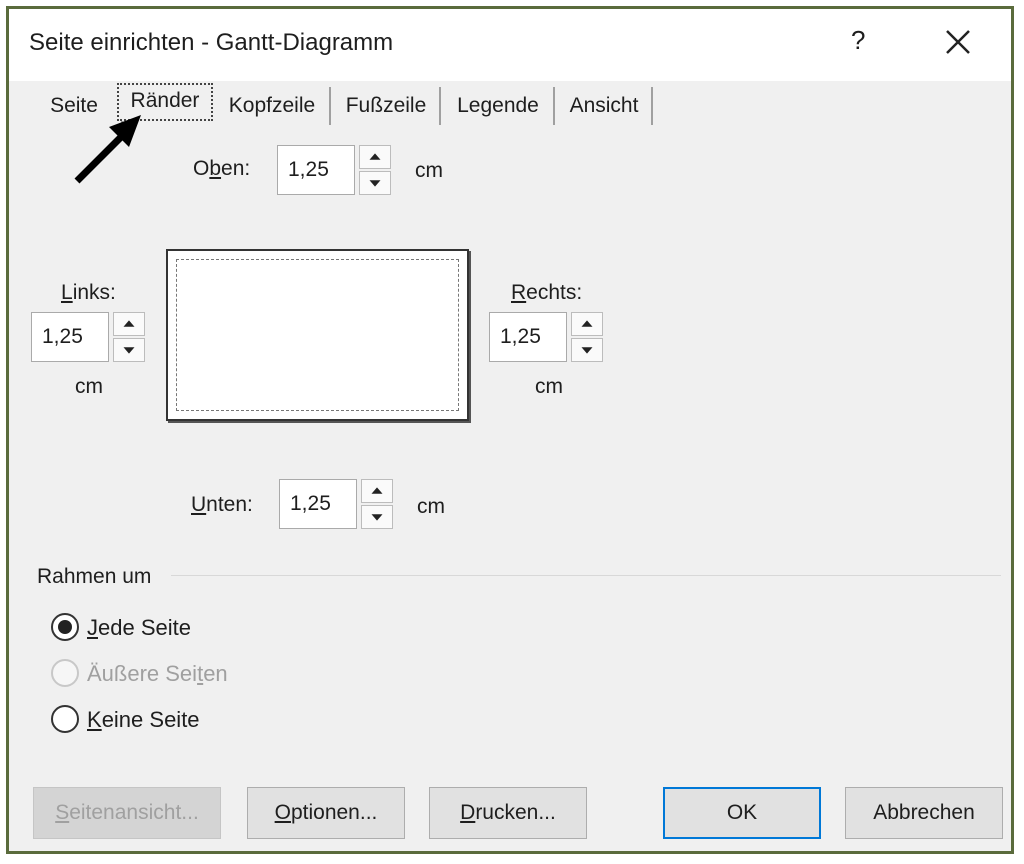 The width and height of the screenshot is (1024, 864). What do you see at coordinates (587, 324) in the screenshot?
I see `right-margin-increase-icon` at bounding box center [587, 324].